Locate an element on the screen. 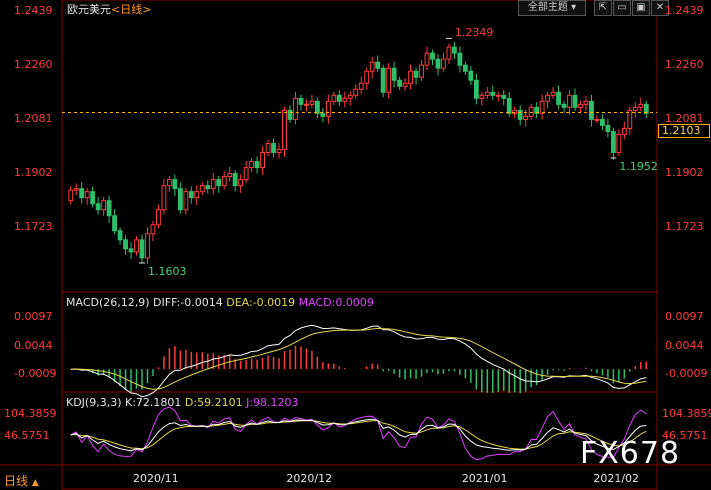  minimize-icon: ▭ is located at coordinates (622, 8).